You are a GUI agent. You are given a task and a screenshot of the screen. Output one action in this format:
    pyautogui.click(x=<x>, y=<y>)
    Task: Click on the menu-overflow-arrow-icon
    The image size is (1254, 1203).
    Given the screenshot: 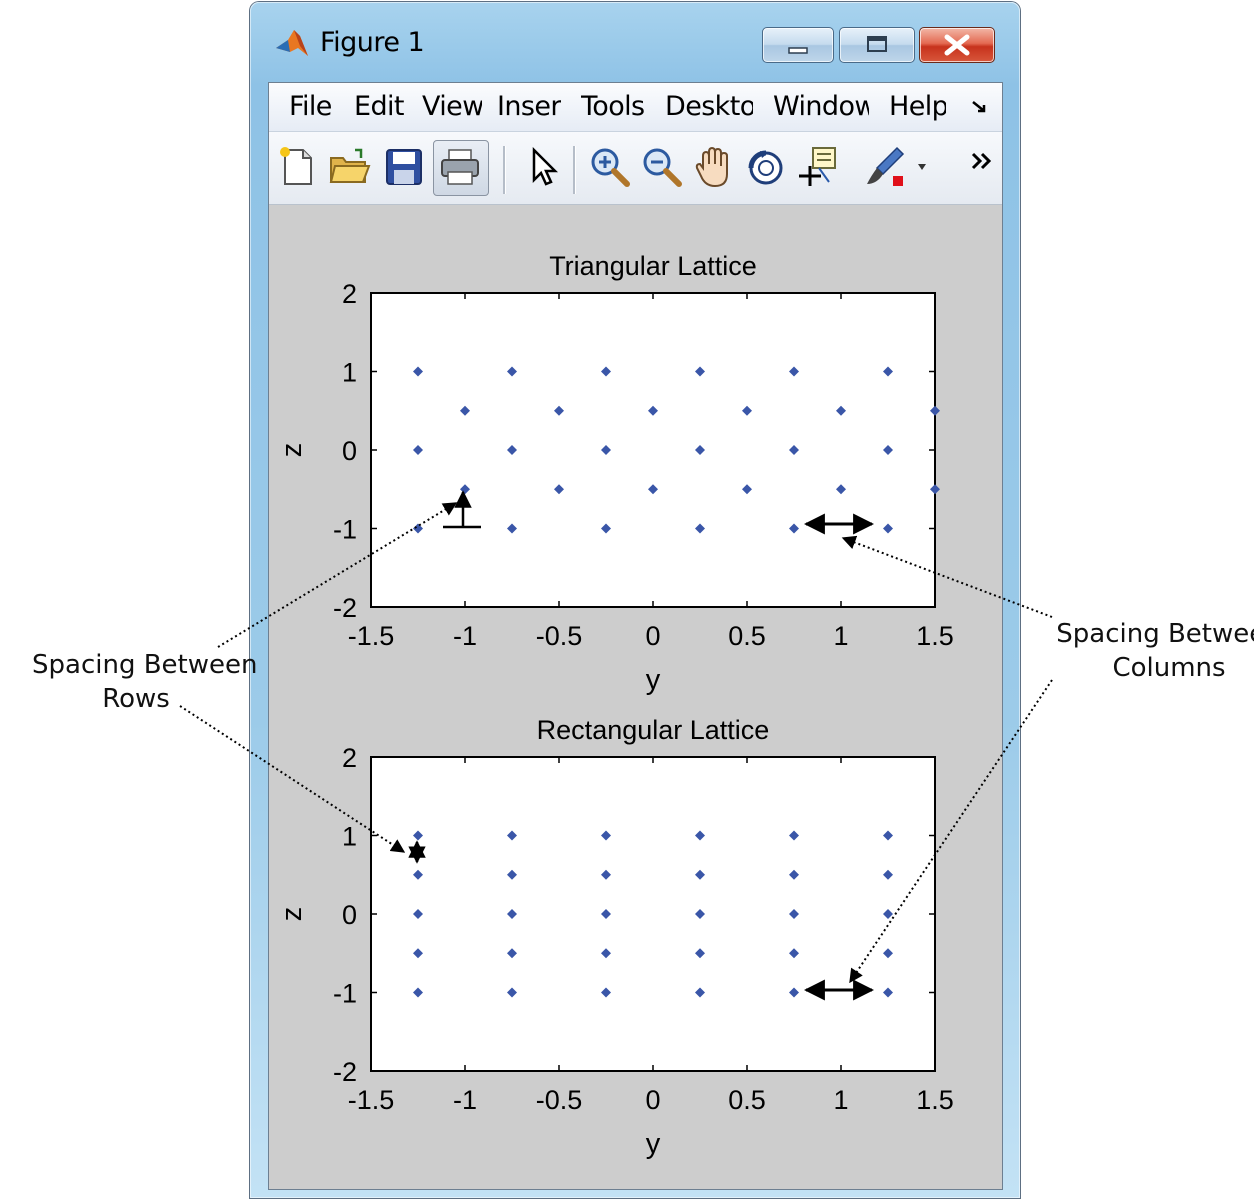 What is the action you would take?
    pyautogui.click(x=980, y=107)
    